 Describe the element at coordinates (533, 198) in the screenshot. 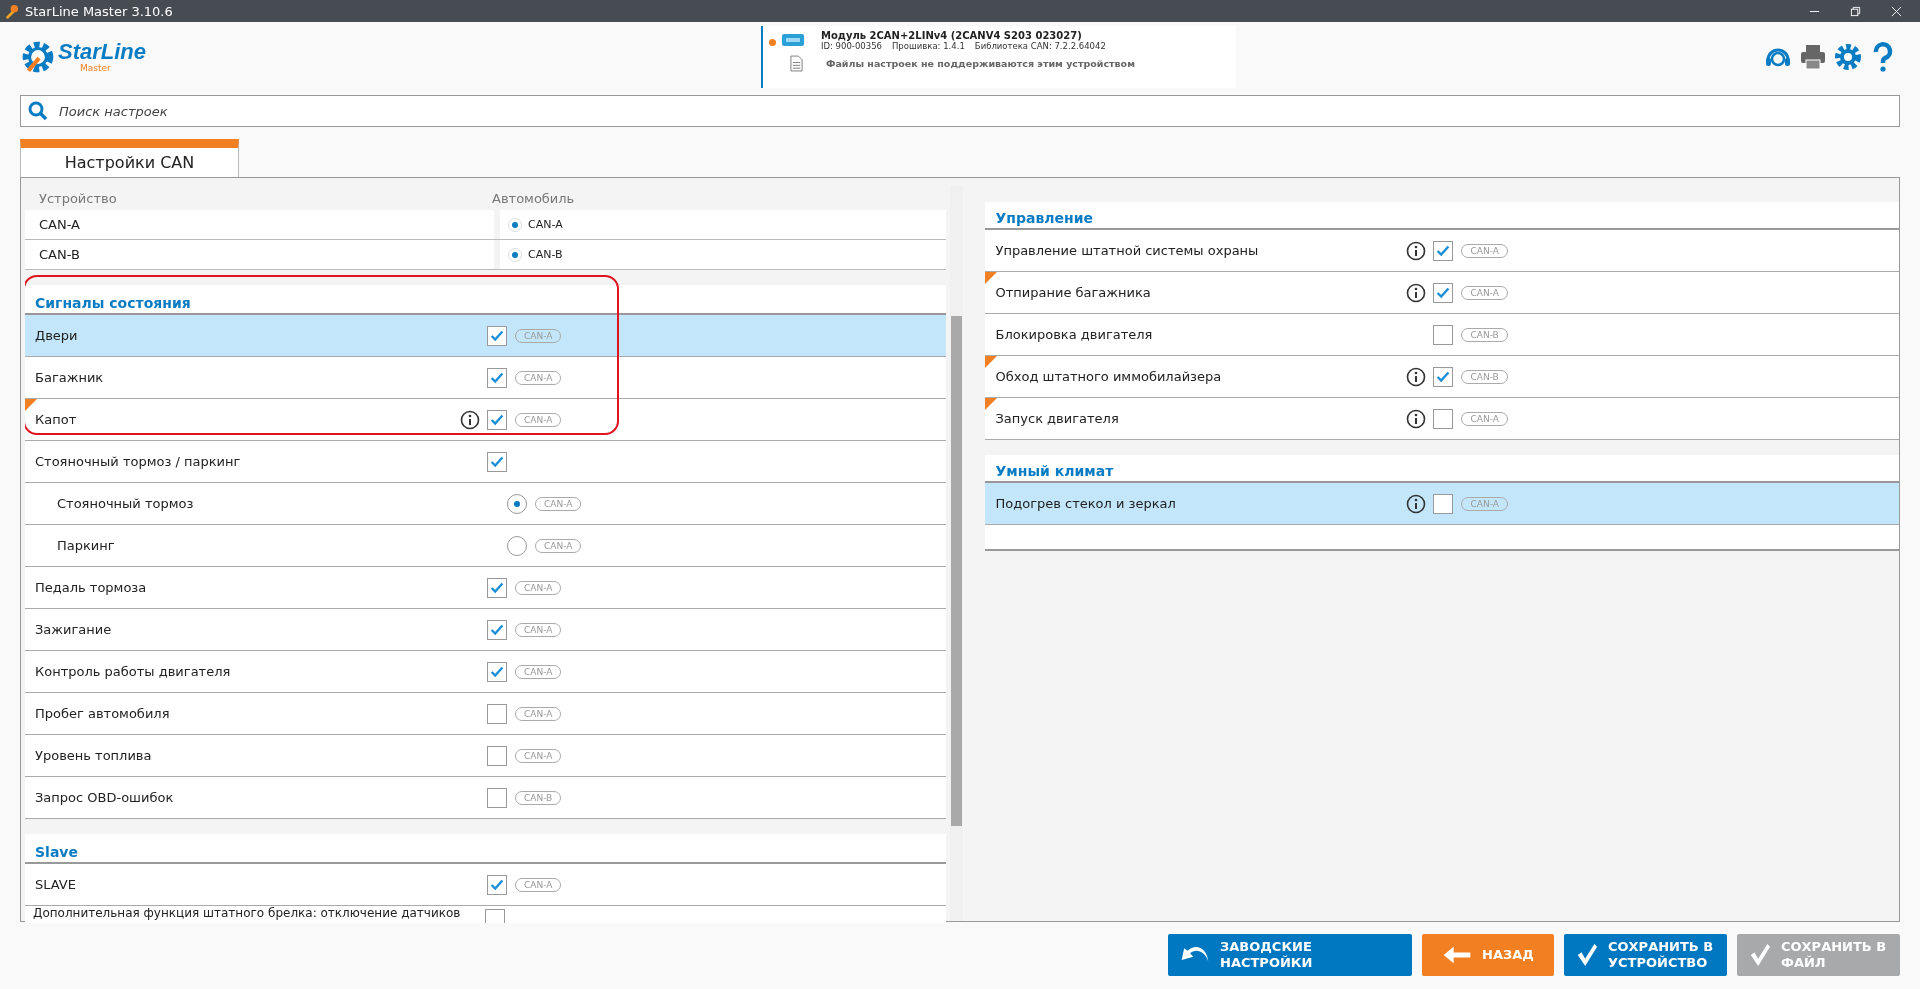

I see `column-header: Автомобиль` at that location.